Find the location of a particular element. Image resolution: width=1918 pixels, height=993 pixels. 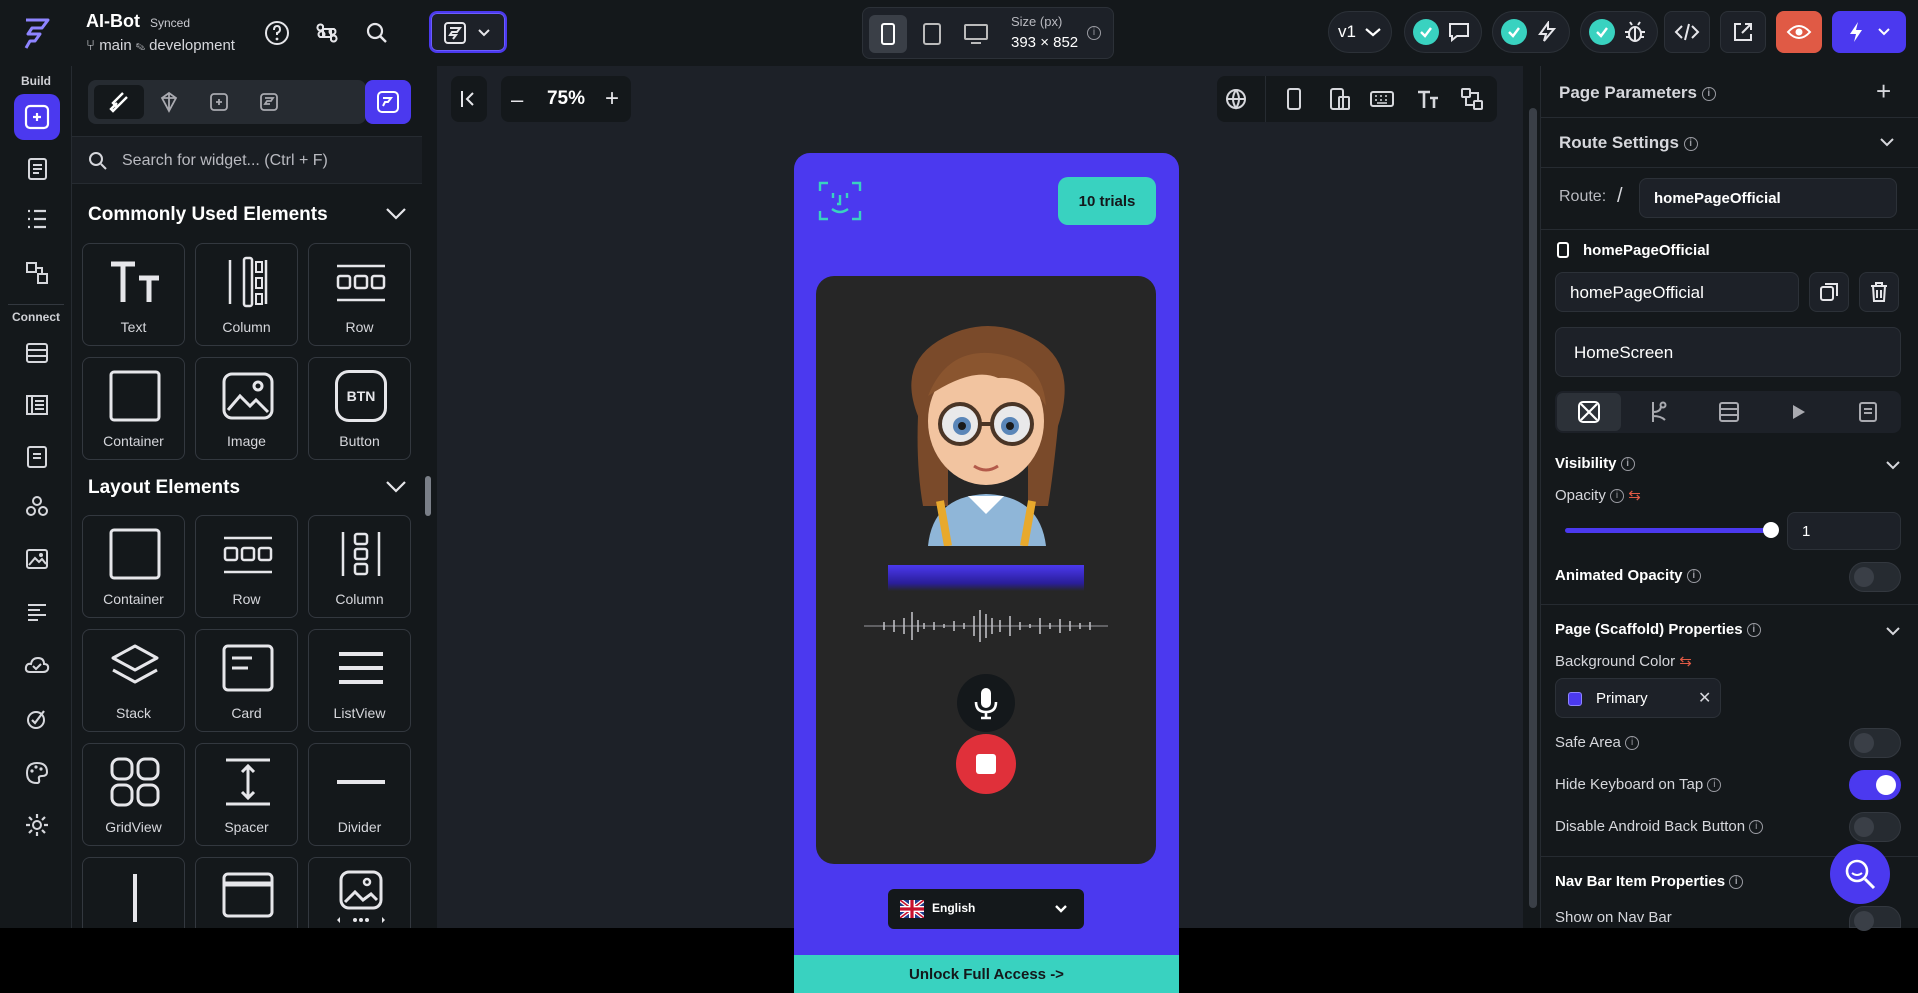

text-scale-icon is located at coordinates (1428, 99).